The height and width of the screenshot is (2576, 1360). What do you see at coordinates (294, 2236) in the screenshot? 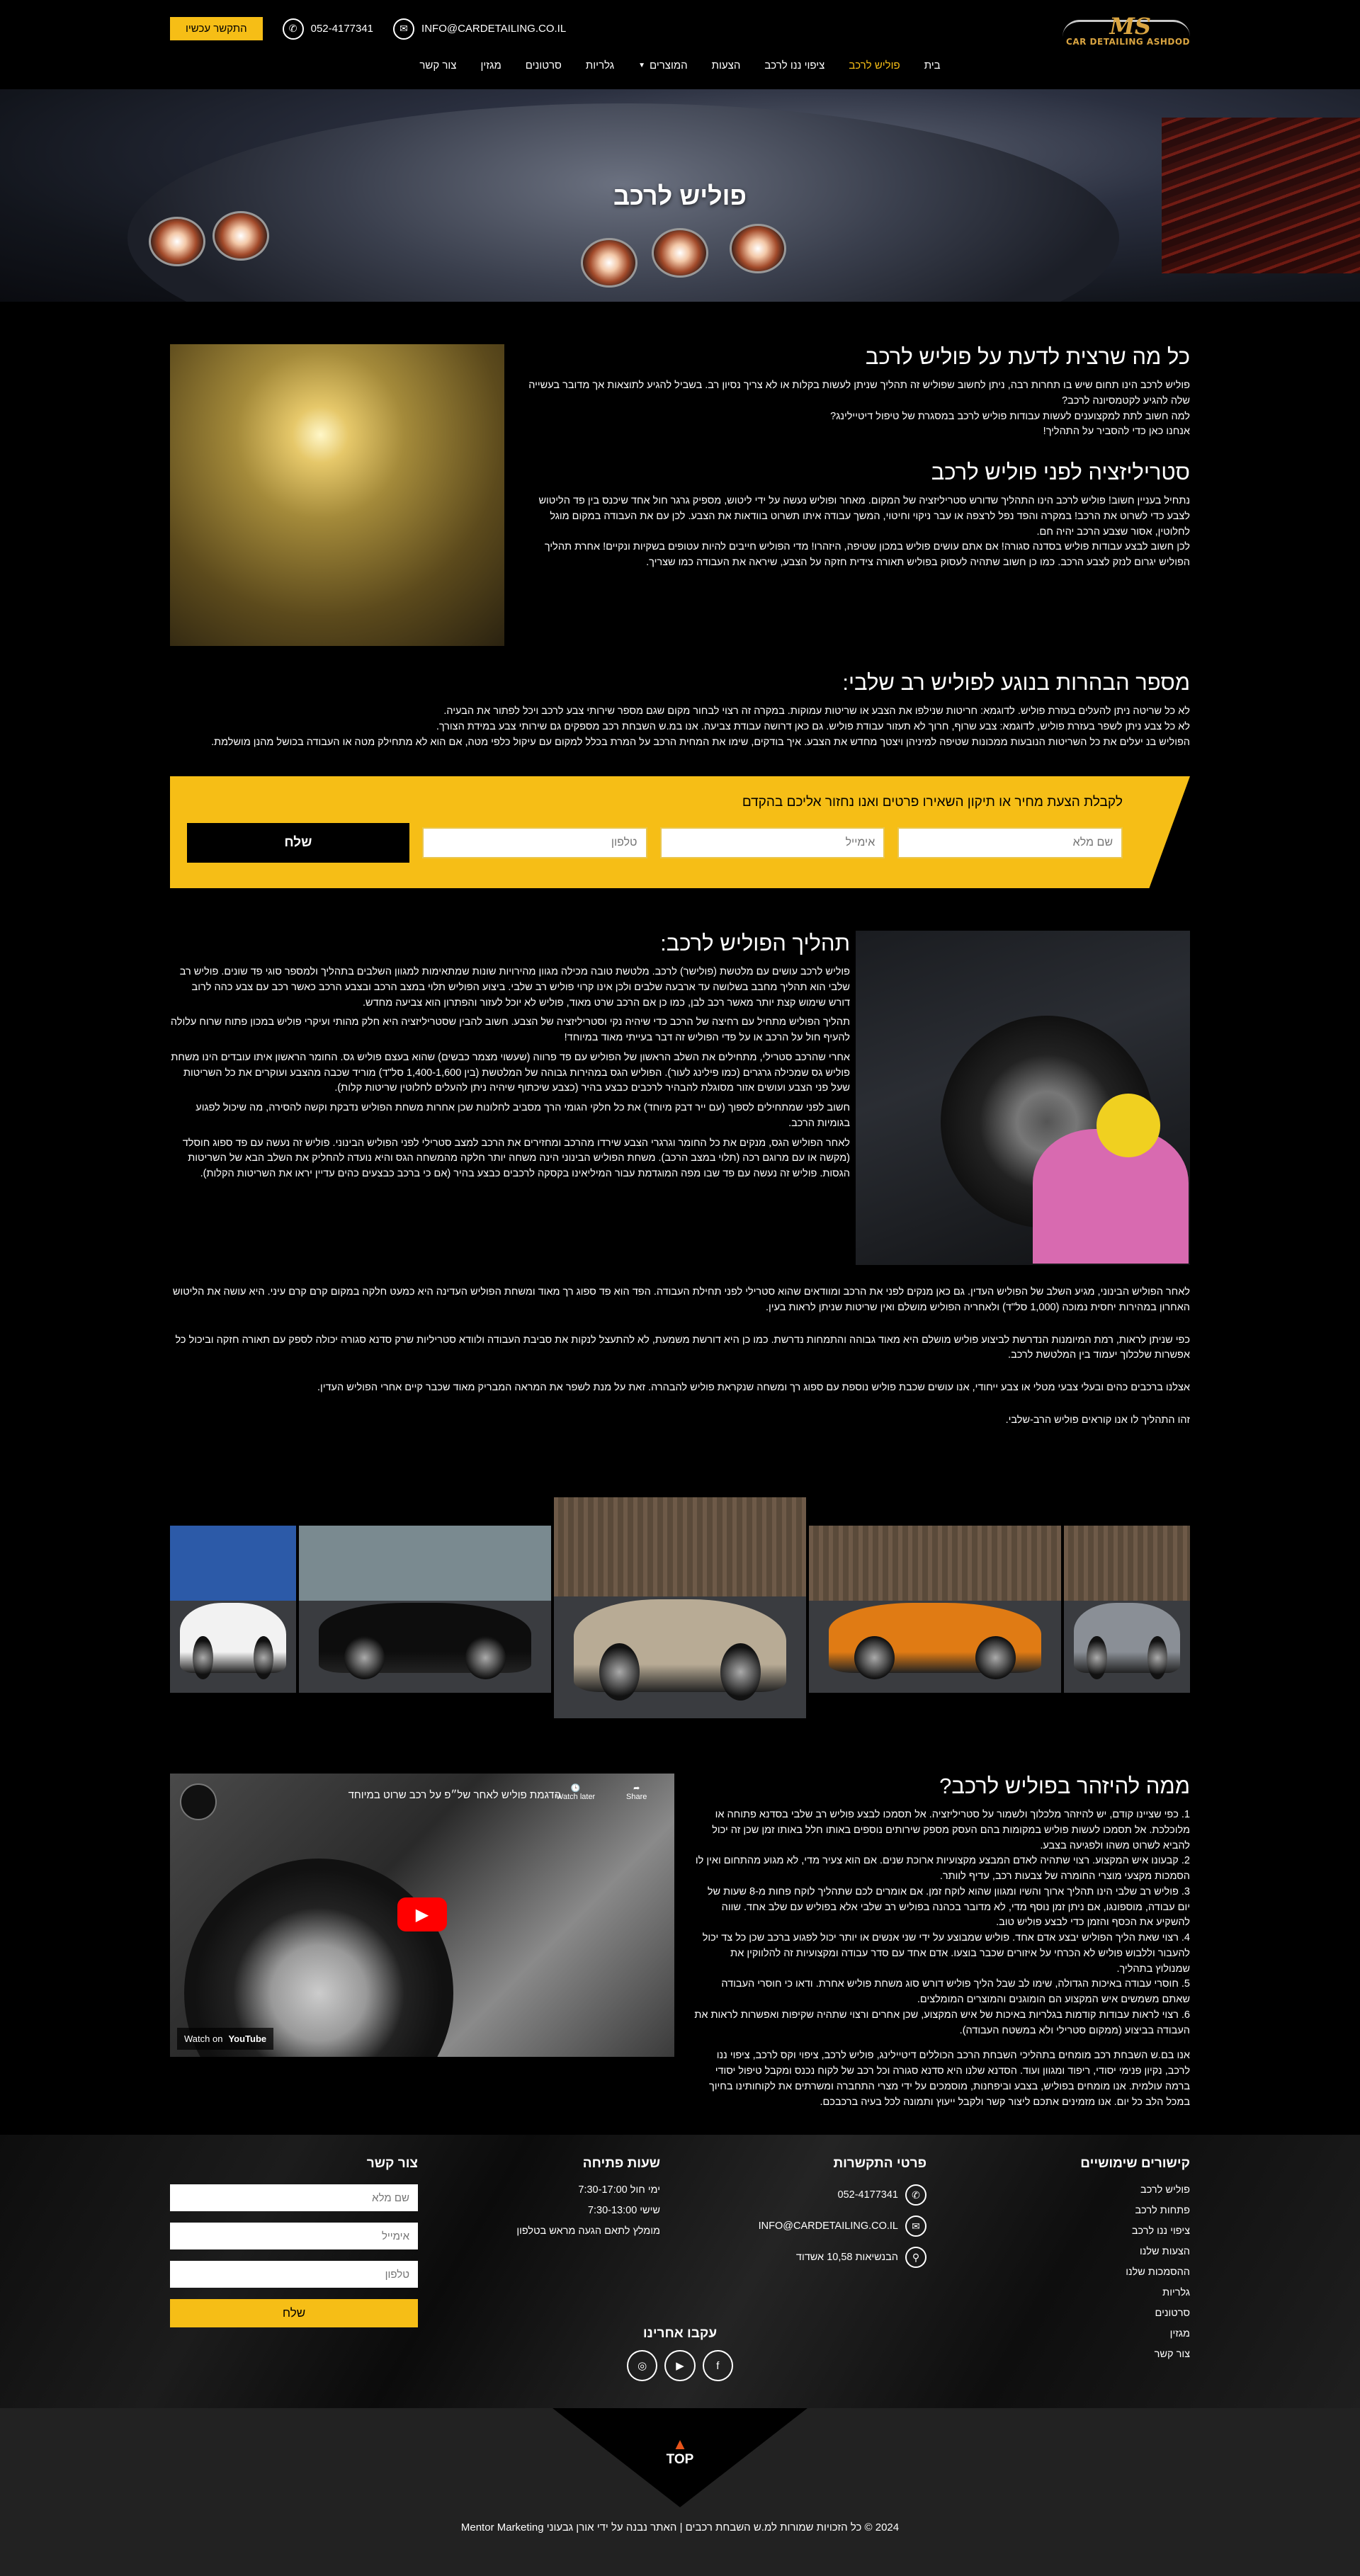
I see `footer-email-input` at bounding box center [294, 2236].